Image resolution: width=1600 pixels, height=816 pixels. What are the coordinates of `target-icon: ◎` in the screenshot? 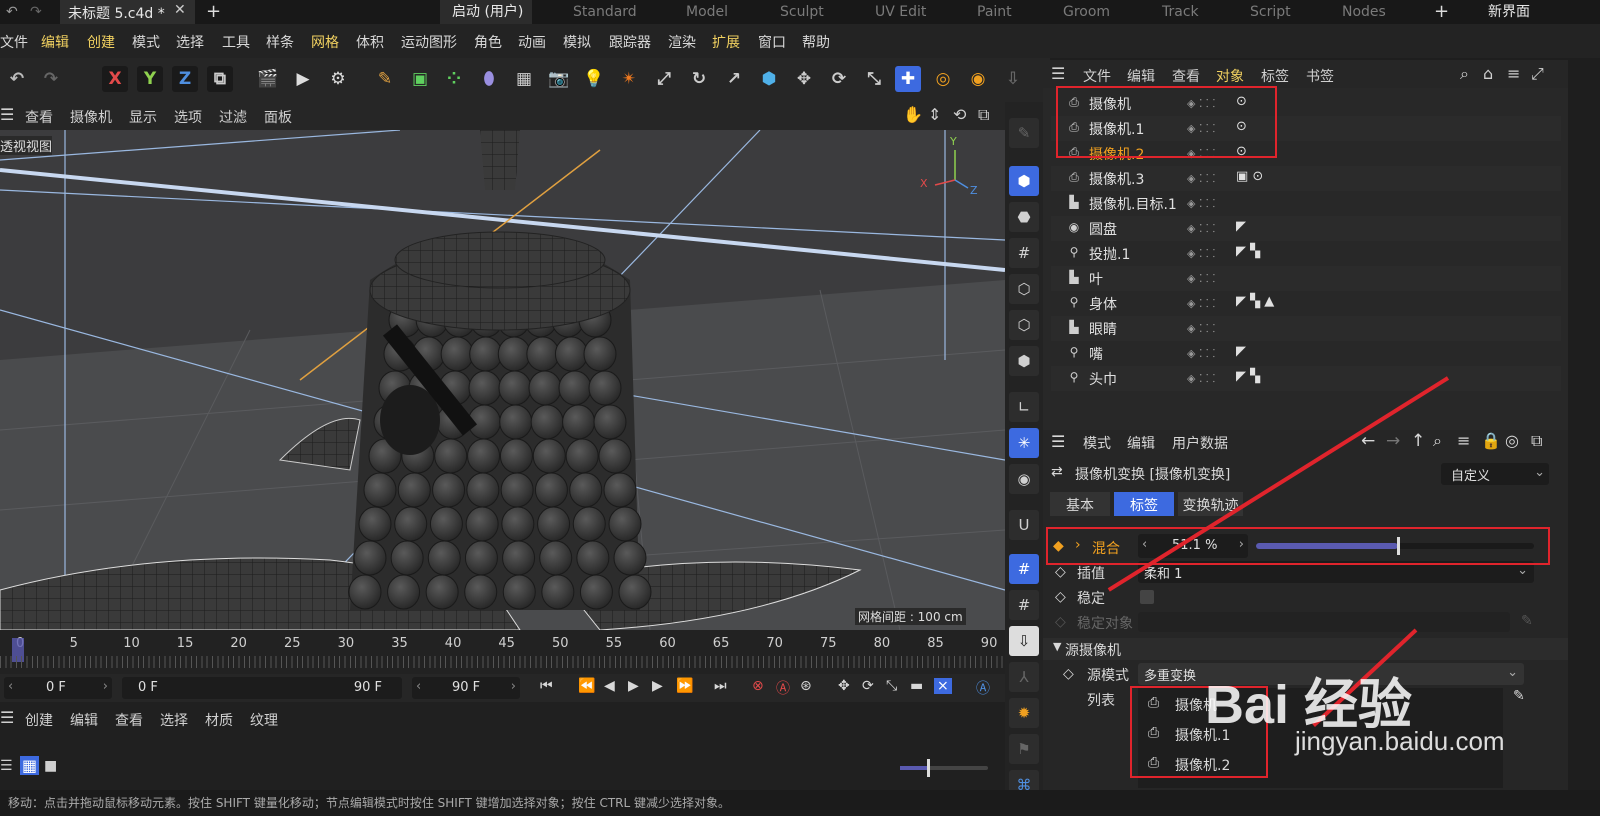 It's located at (1512, 440).